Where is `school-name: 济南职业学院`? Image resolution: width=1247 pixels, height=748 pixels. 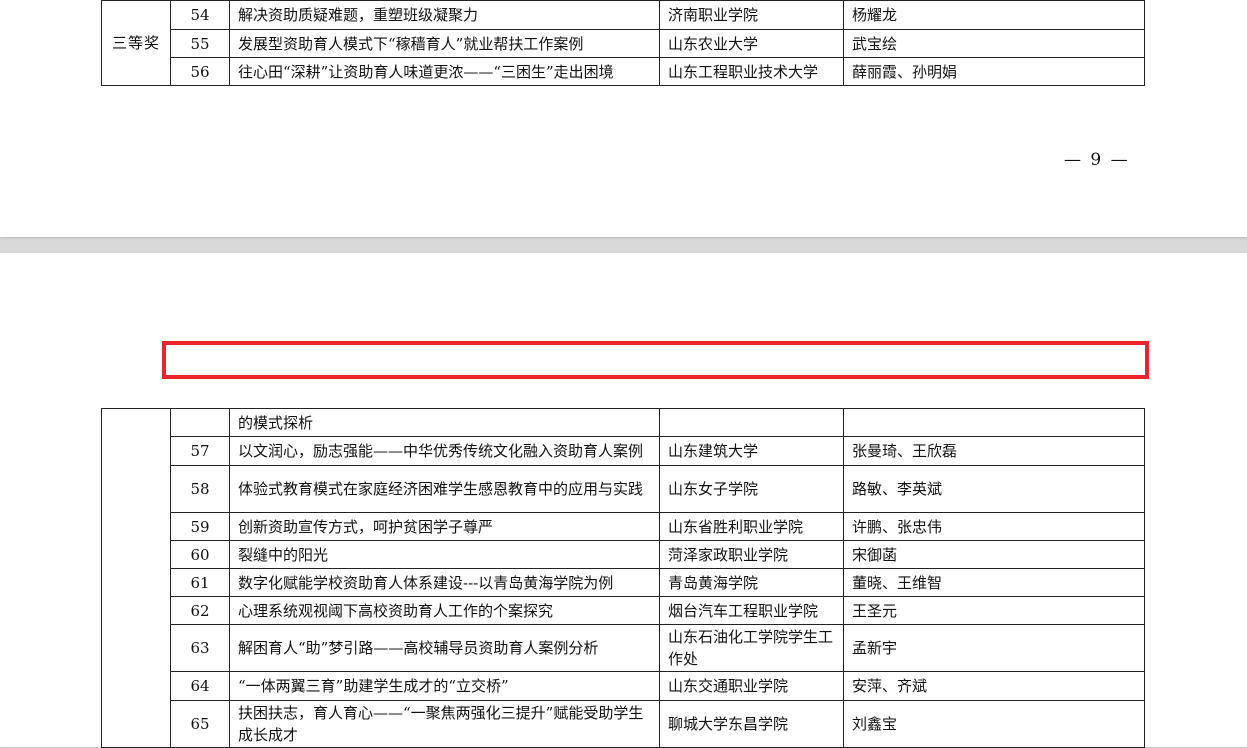
school-name: 济南职业学院 is located at coordinates (751, 15).